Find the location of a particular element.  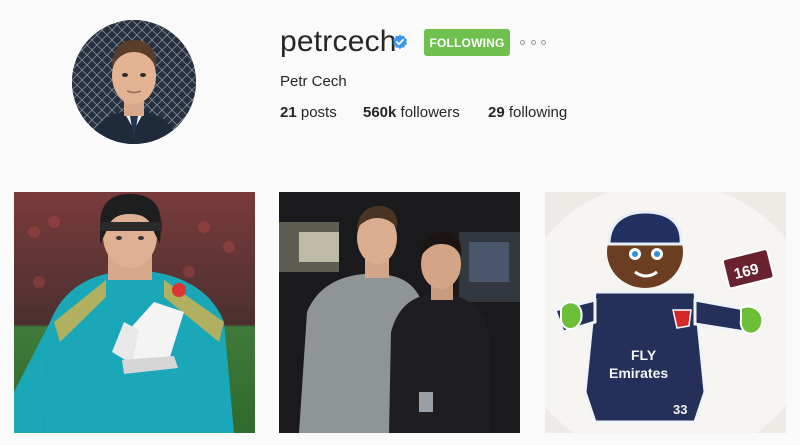

icing-text-fly: FLY is located at coordinates (644, 355).